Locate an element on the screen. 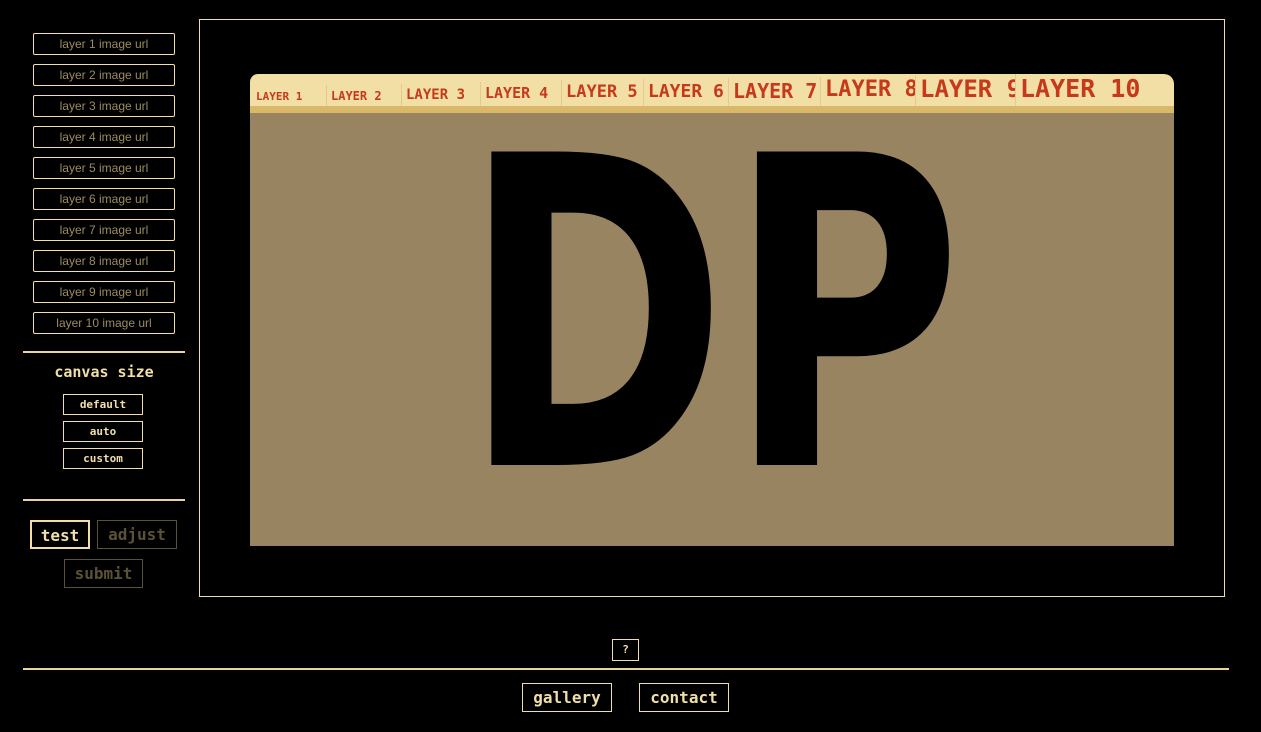 This screenshot has height=732, width=1261. tab-layer-1: LAYER 1 is located at coordinates (289, 96).